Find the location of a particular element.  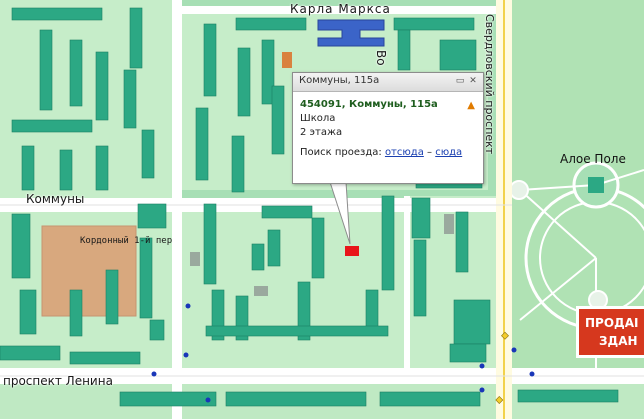

ad-line1: ПРОДАІ is located at coordinates (612, 323).